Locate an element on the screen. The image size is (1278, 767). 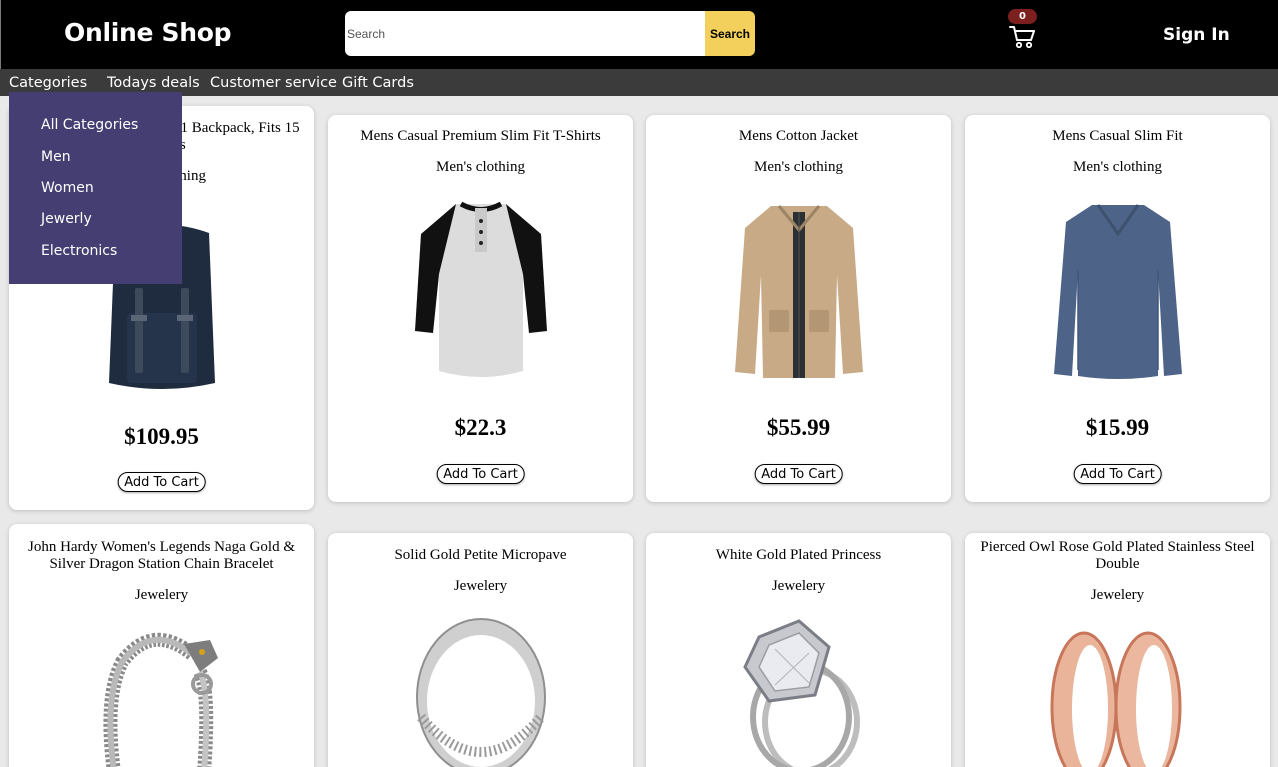
product-price: $15.99 is located at coordinates (1117, 427).